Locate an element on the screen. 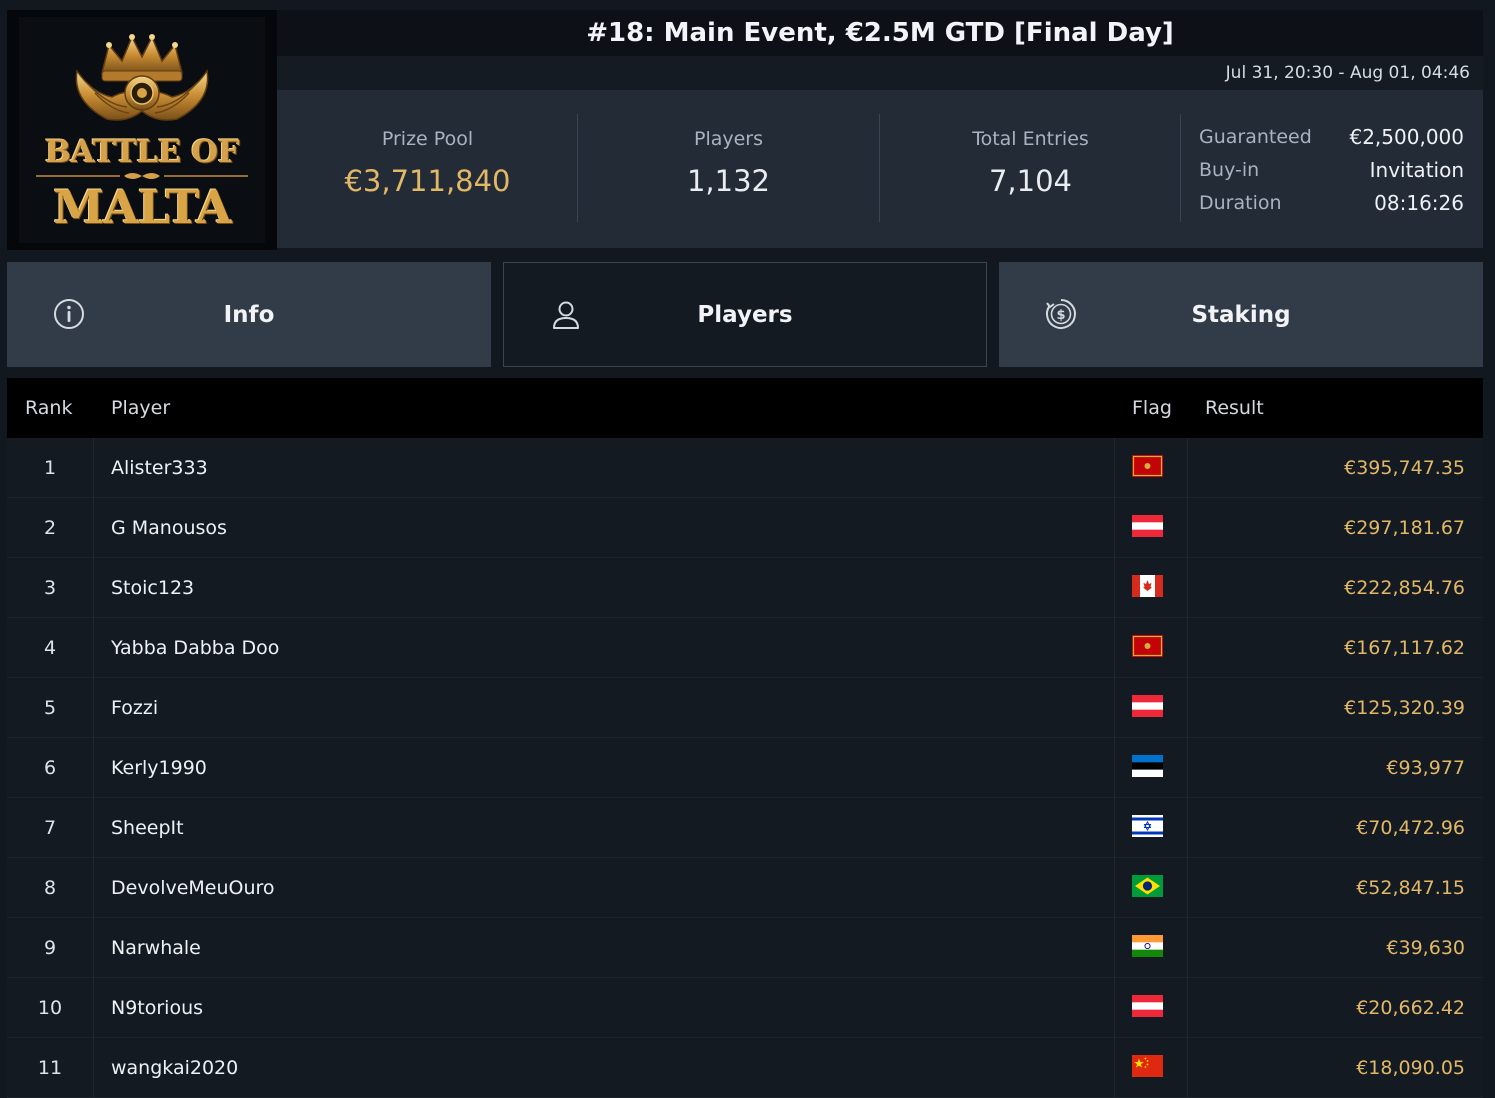 The image size is (1495, 1098). brazil-flag-icon is located at coordinates (1147, 886).